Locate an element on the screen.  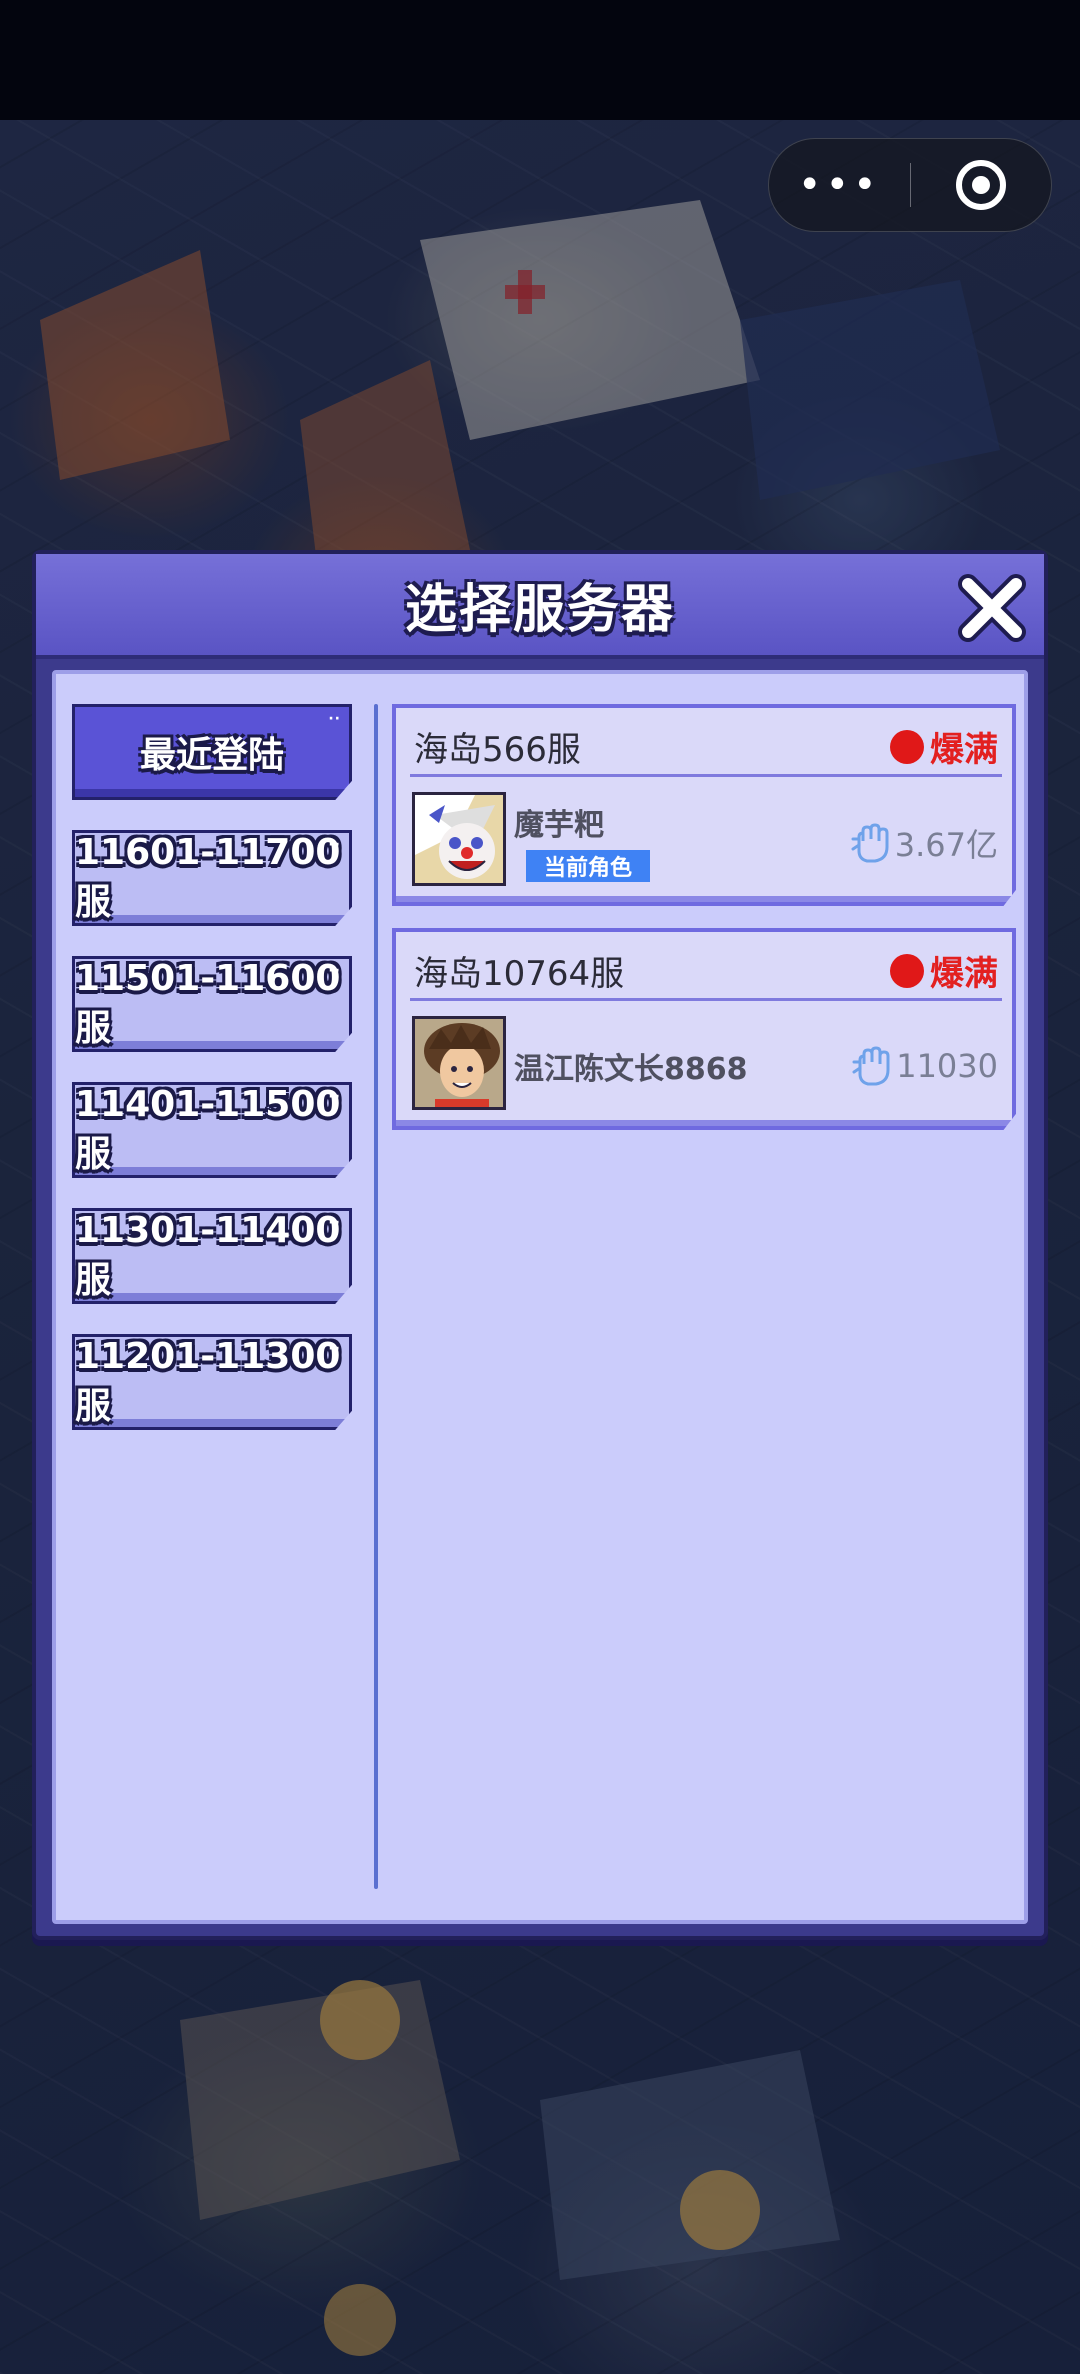
server-name: 海岛566服 is located at coordinates (497, 750).